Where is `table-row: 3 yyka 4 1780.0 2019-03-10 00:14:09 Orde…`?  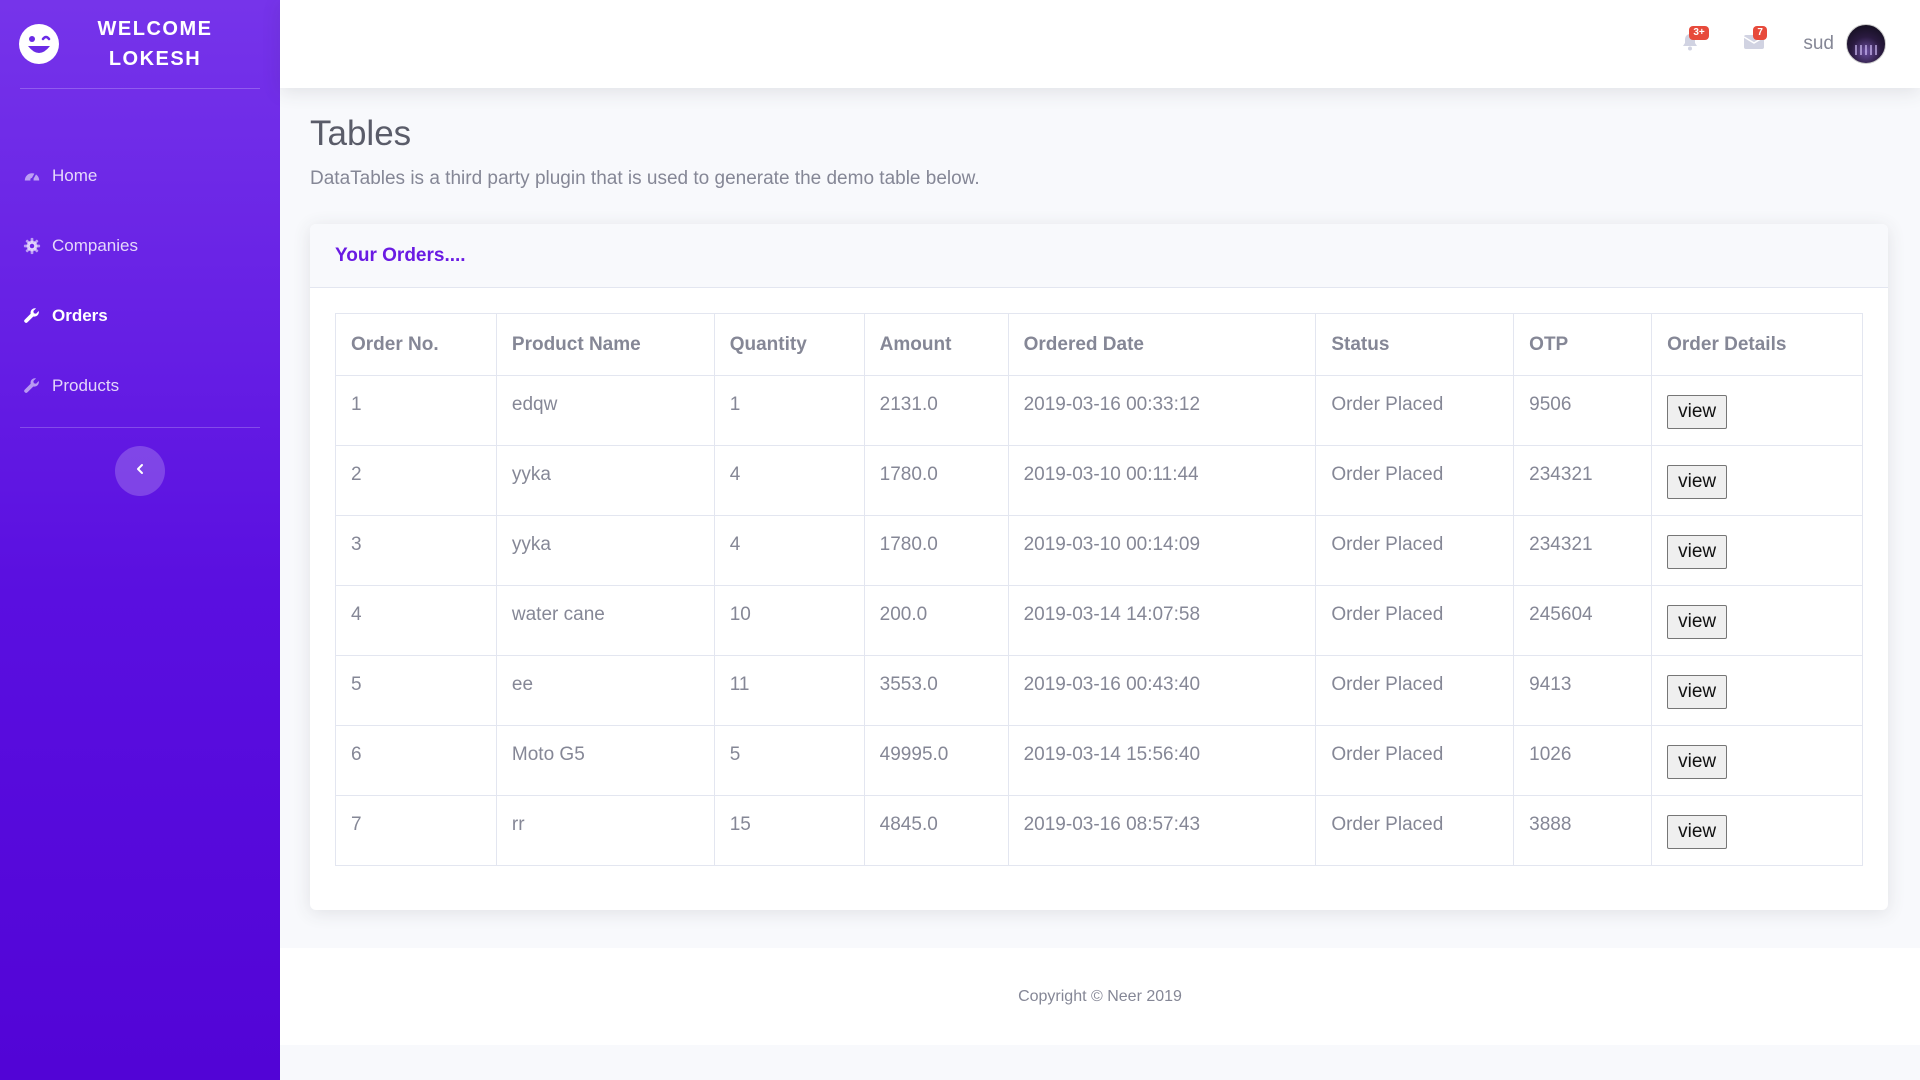
table-row: 3 yyka 4 1780.0 2019-03-10 00:14:09 Orde… is located at coordinates (1099, 550).